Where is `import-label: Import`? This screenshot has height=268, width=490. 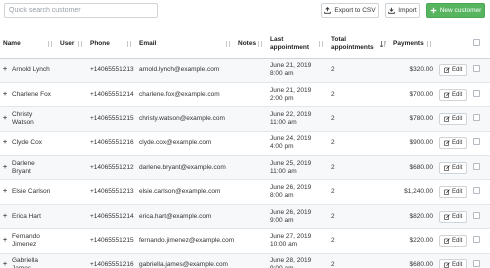 import-label: Import is located at coordinates (407, 10).